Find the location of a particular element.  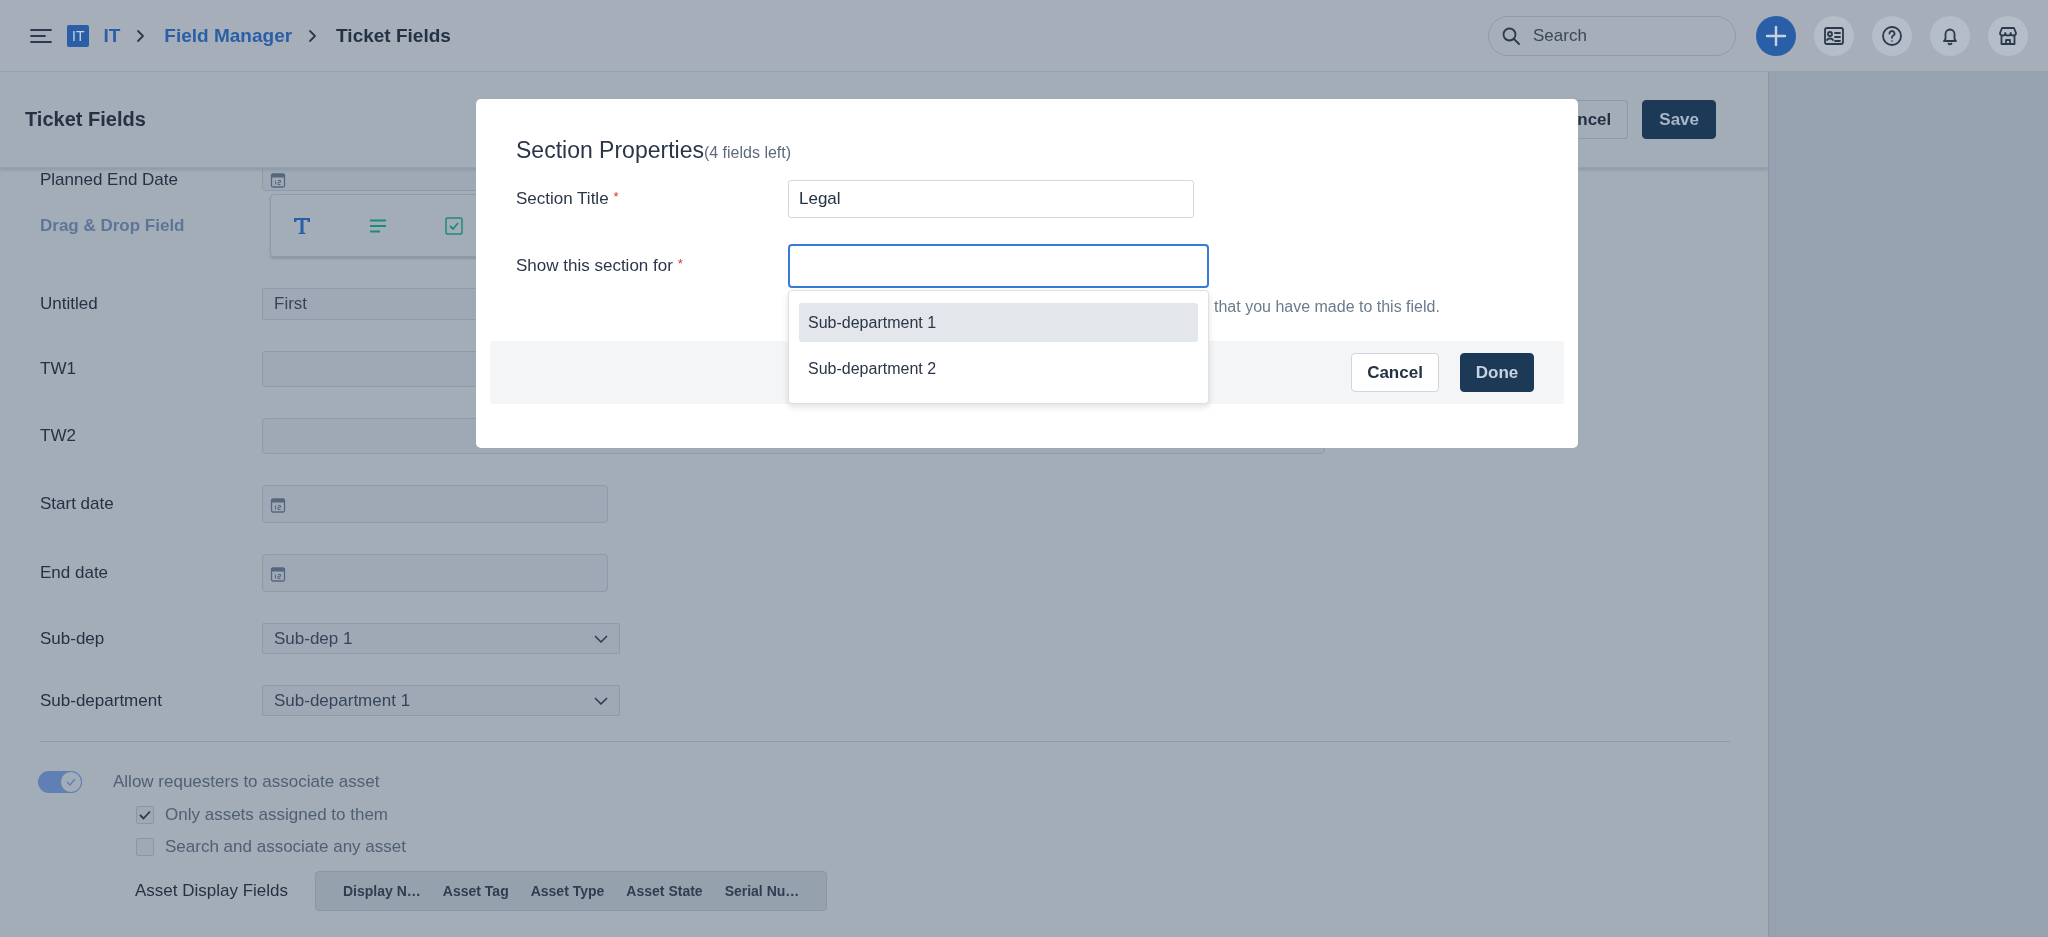

checkbox-label: Only assets assigned to them is located at coordinates (276, 815).